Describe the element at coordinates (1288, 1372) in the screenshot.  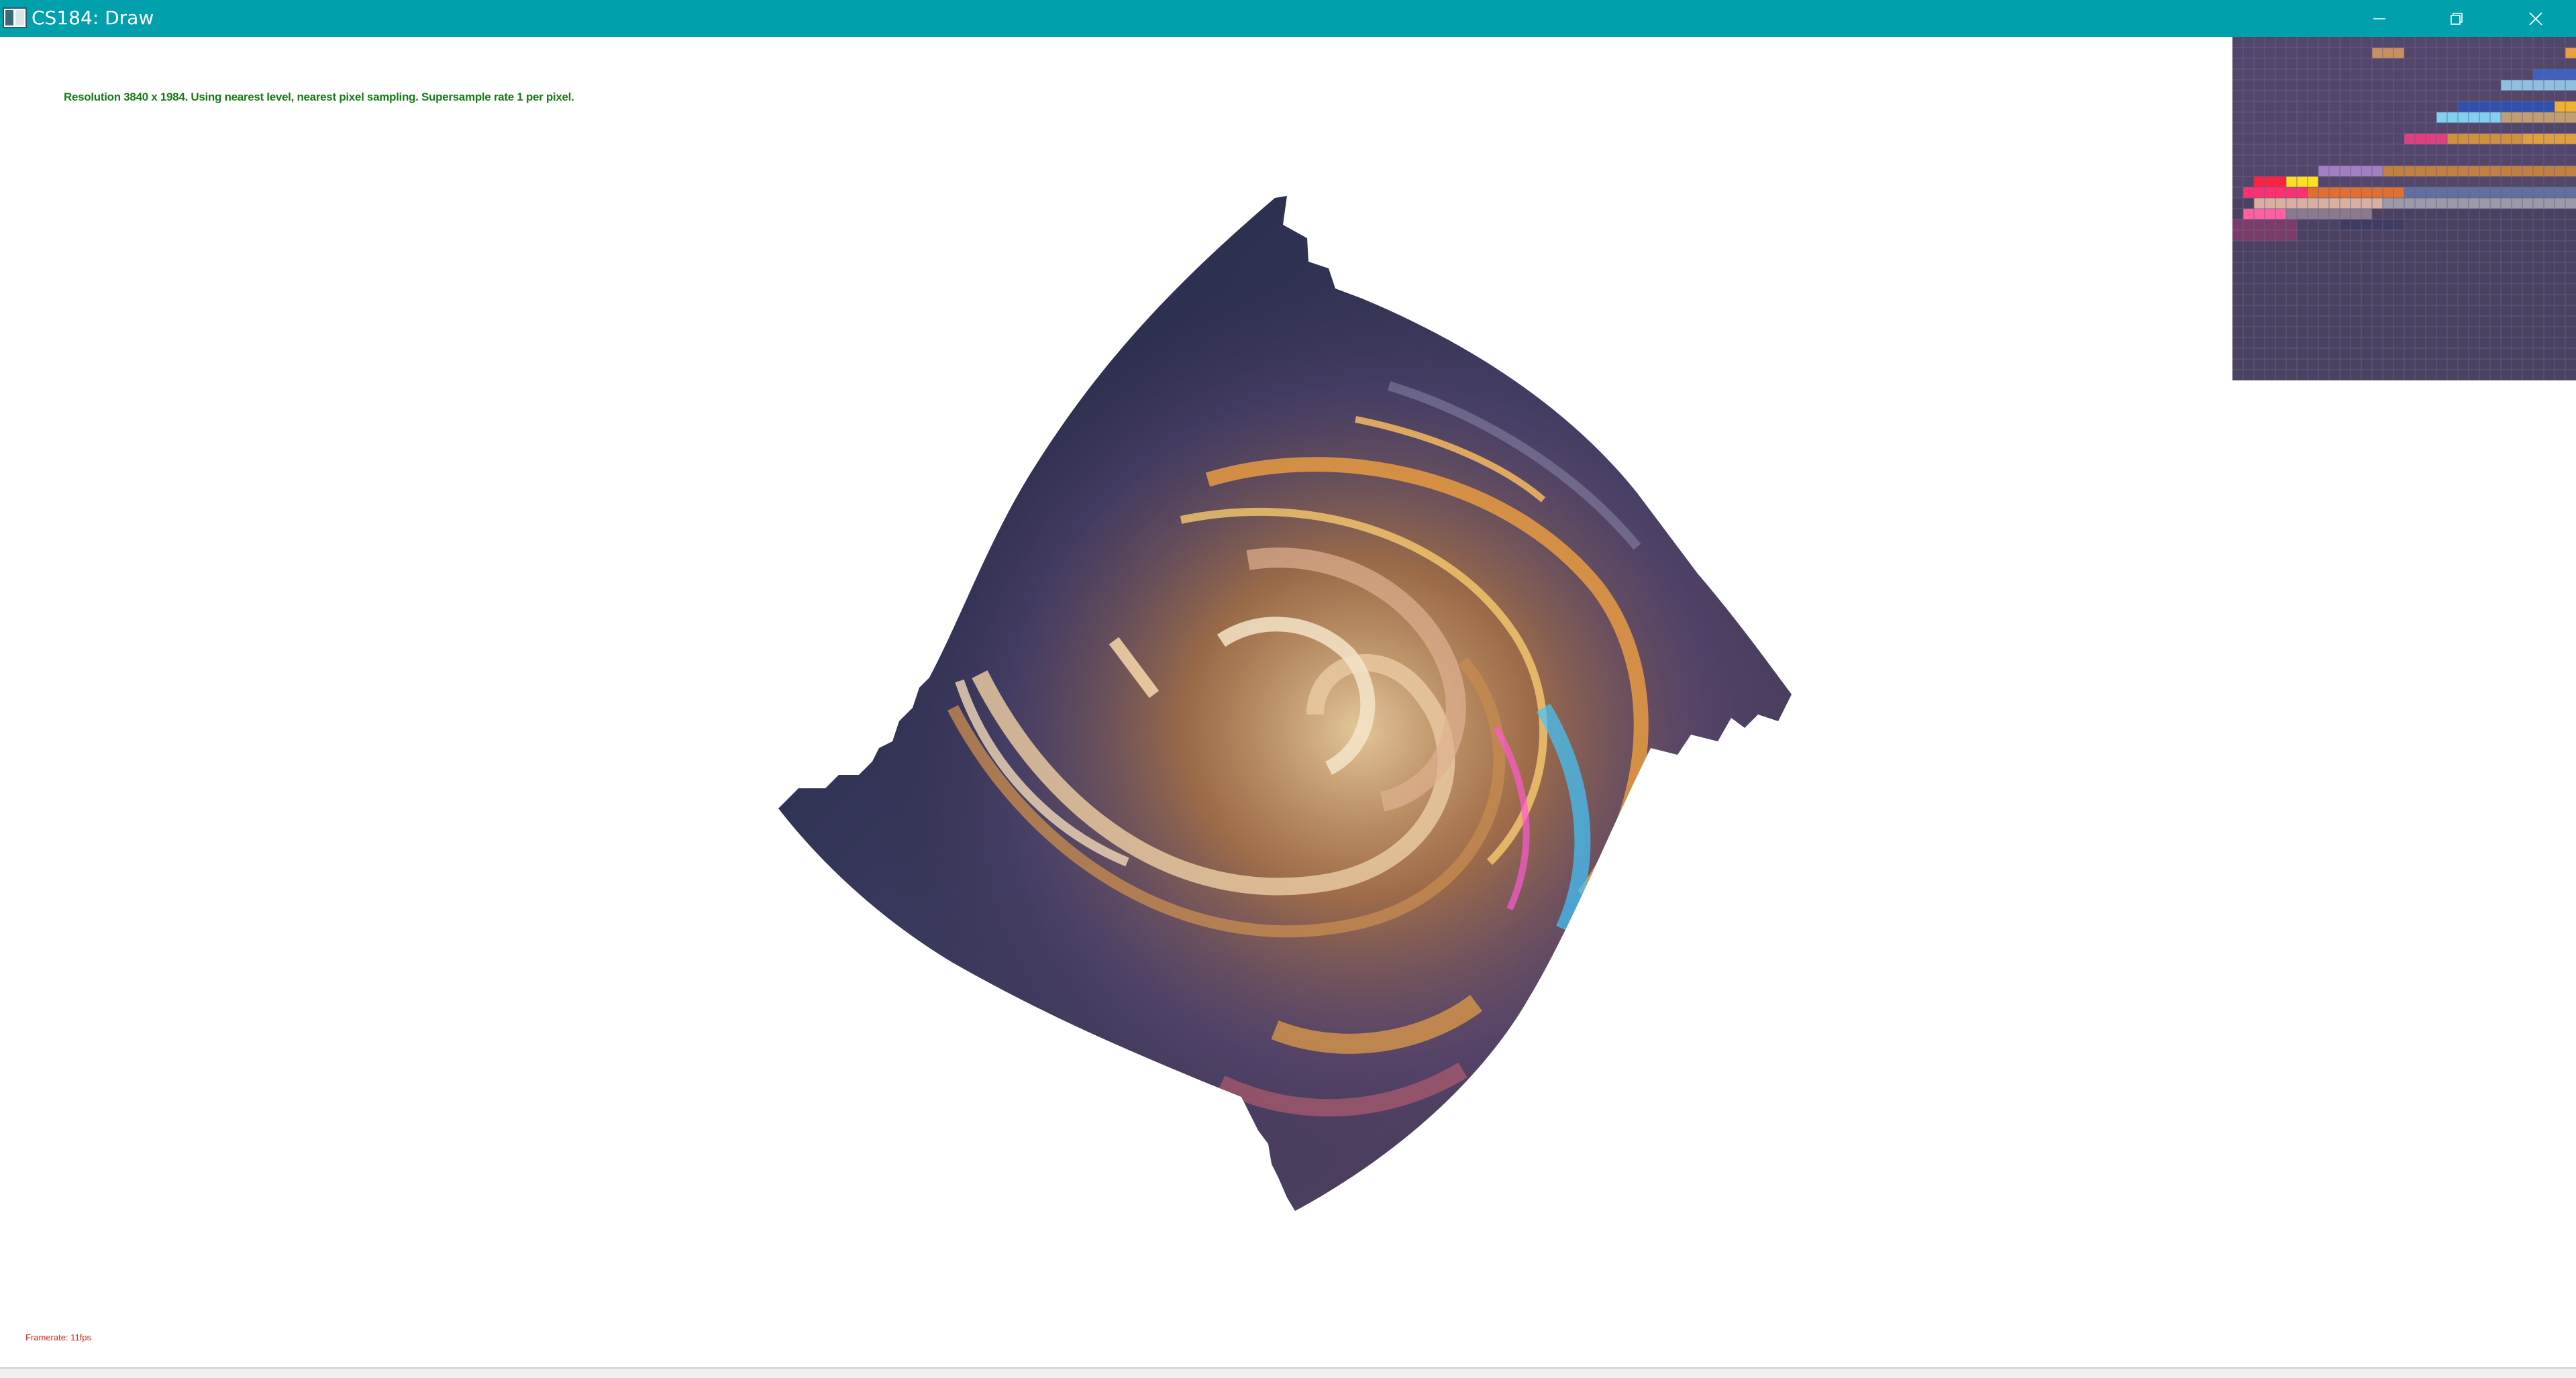
I see `window-bottom-border` at that location.